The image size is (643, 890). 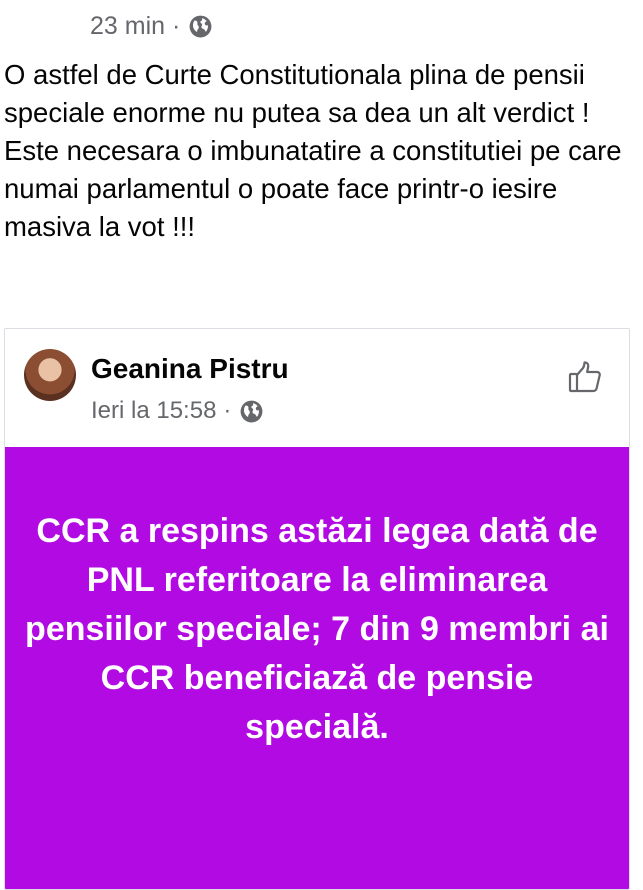 I want to click on shared-post-meta: Ieri la 15:58 ·, so click(x=177, y=411).